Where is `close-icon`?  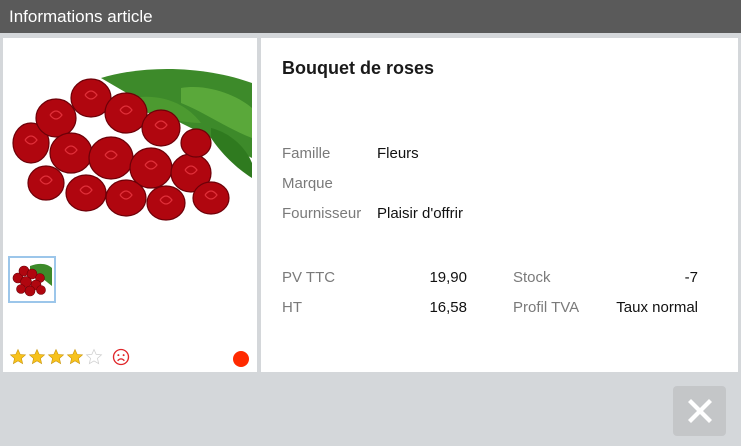 close-icon is located at coordinates (699, 411).